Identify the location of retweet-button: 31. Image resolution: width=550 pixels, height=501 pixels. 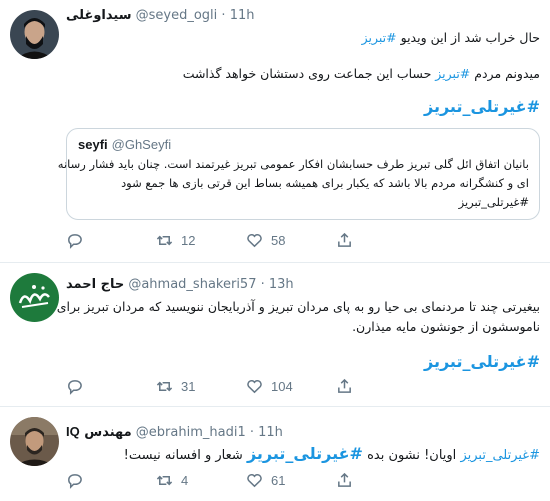
(175, 386).